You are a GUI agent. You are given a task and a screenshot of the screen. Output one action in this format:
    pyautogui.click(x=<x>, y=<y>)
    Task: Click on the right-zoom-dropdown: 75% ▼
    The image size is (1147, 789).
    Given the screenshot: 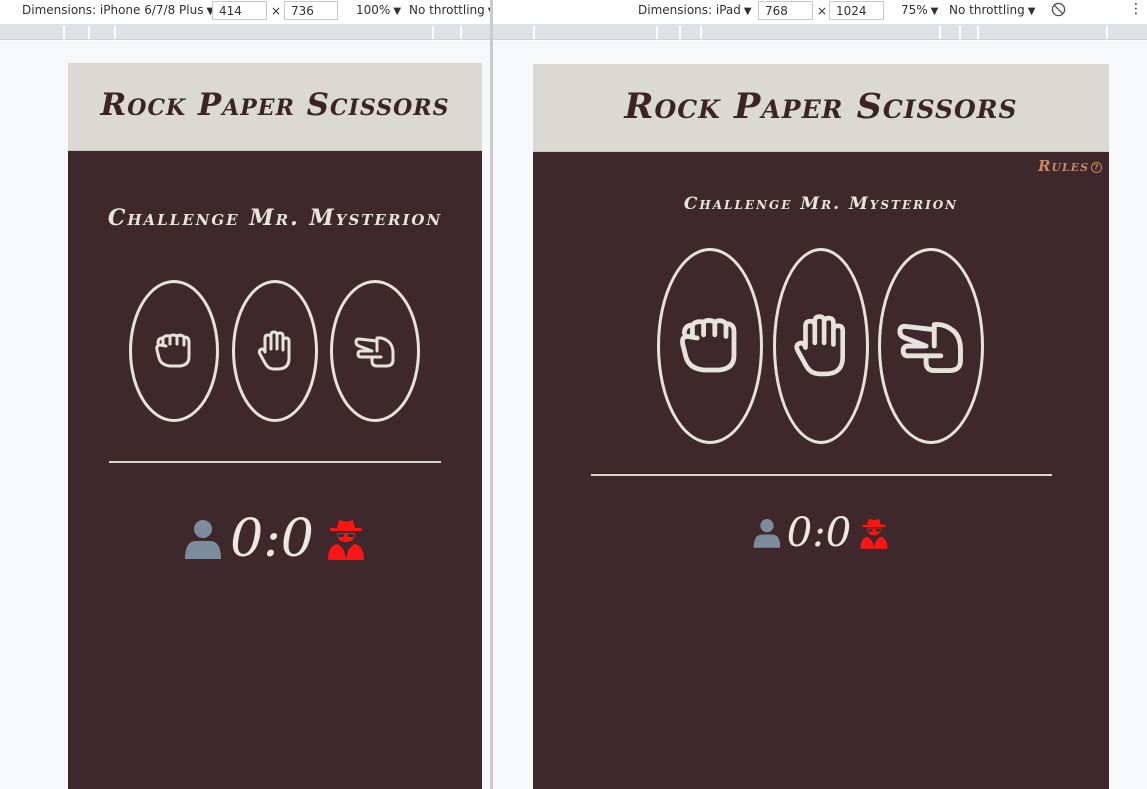 What is the action you would take?
    pyautogui.click(x=919, y=10)
    